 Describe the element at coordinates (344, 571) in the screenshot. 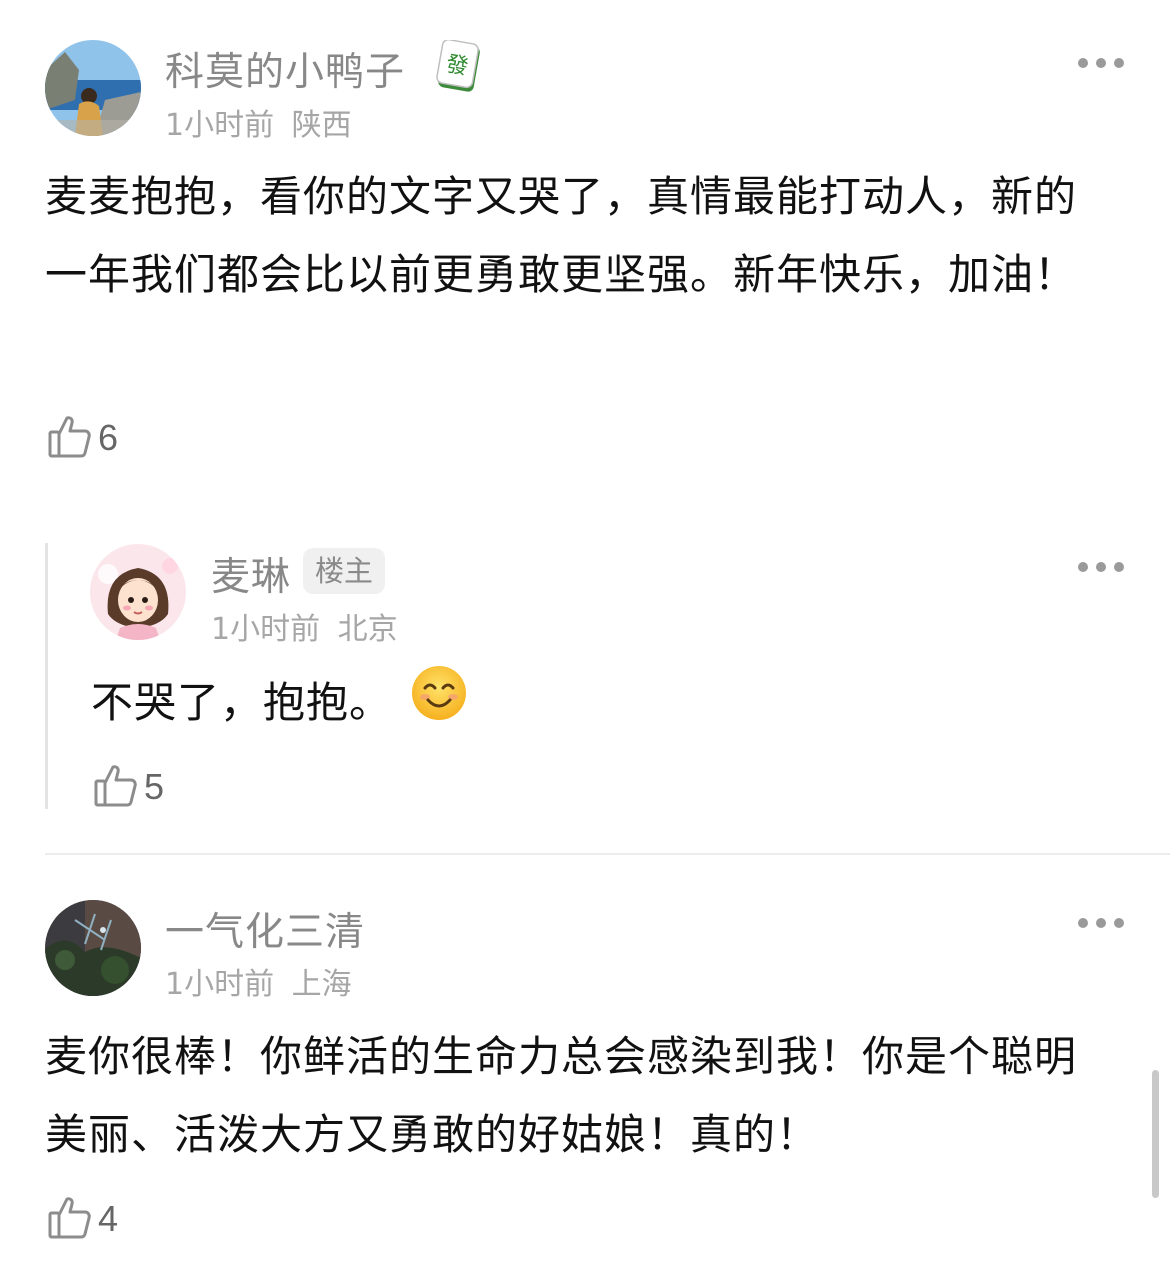

I see `op-badge: 楼主` at that location.